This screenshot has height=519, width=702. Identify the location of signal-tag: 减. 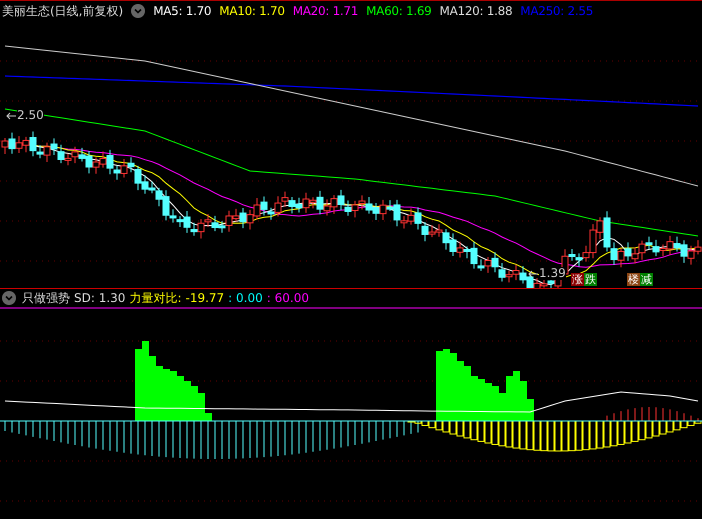
(646, 279).